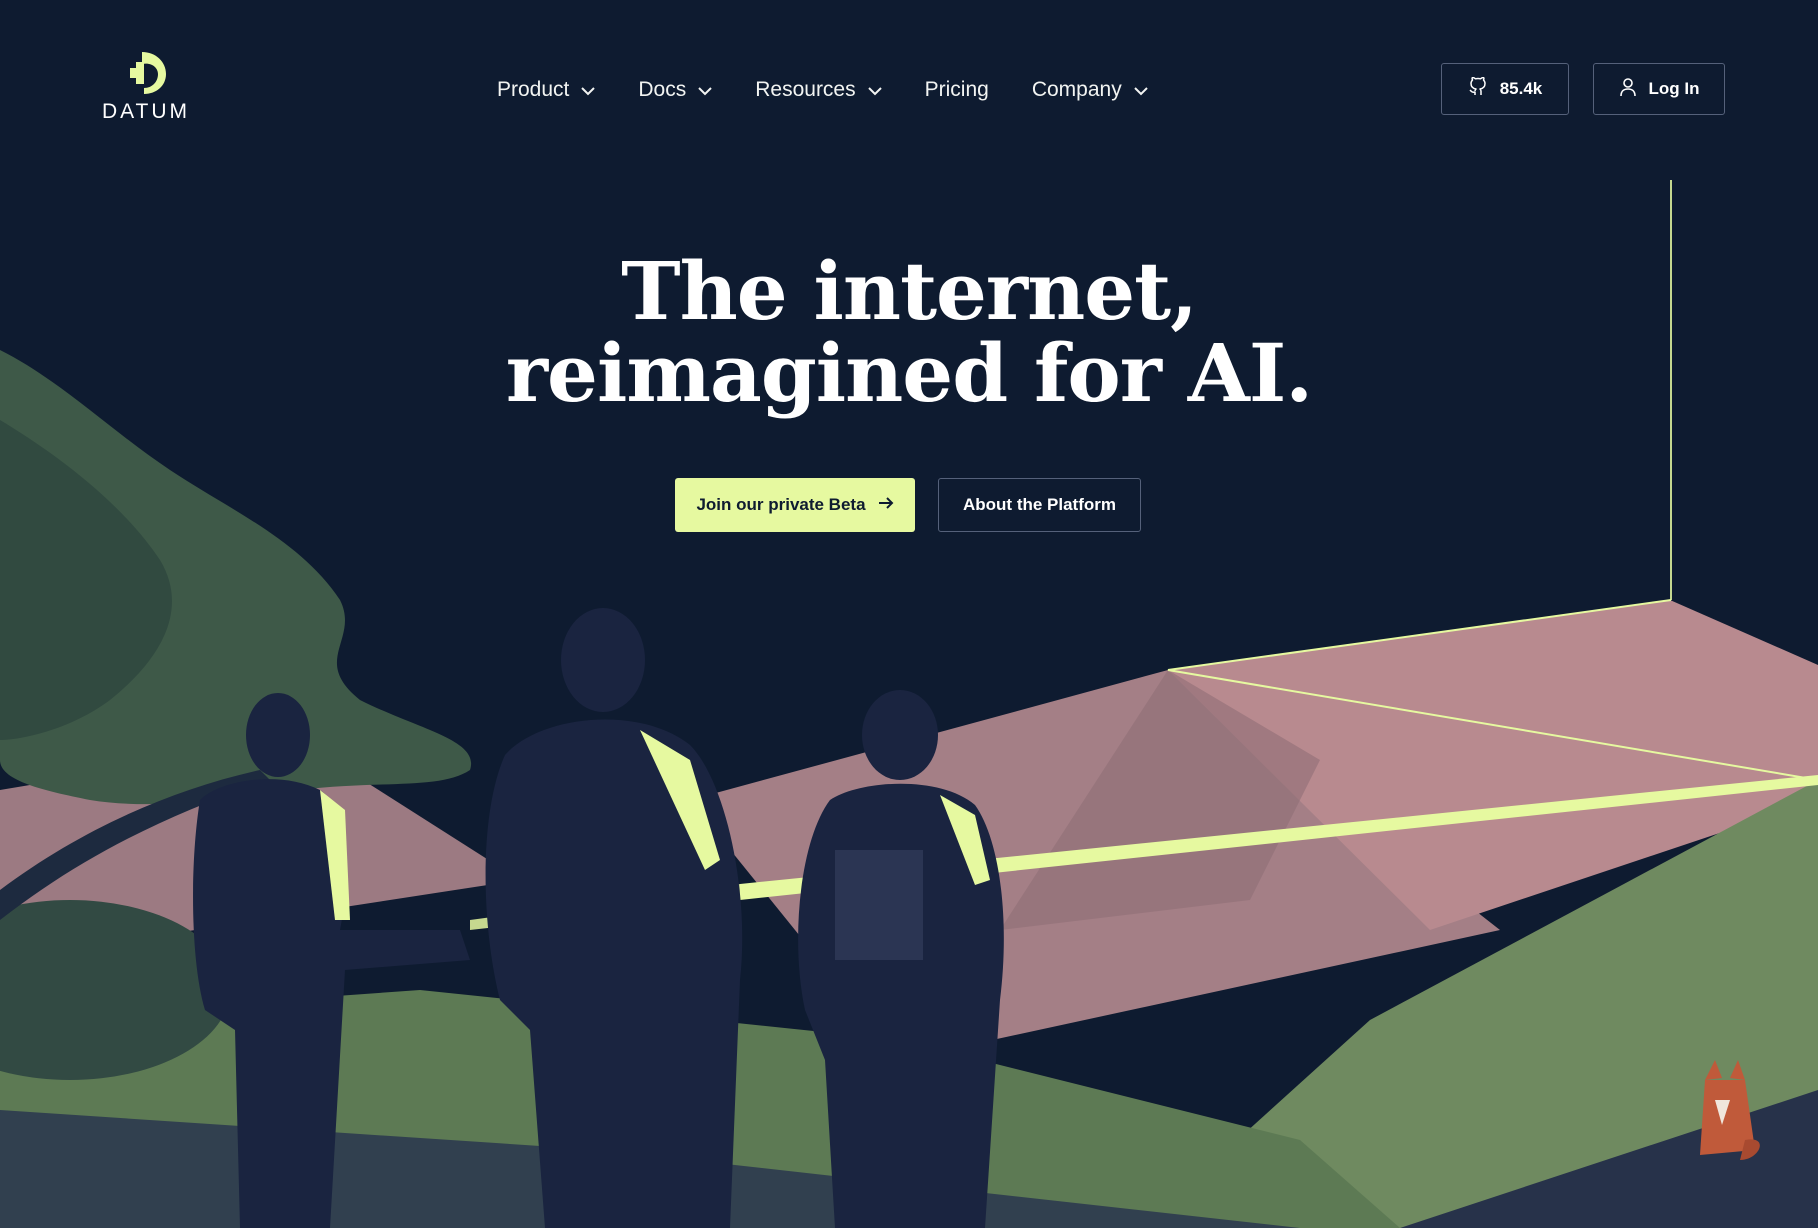  Describe the element at coordinates (886, 505) in the screenshot. I see `arrow-right-icon` at that location.